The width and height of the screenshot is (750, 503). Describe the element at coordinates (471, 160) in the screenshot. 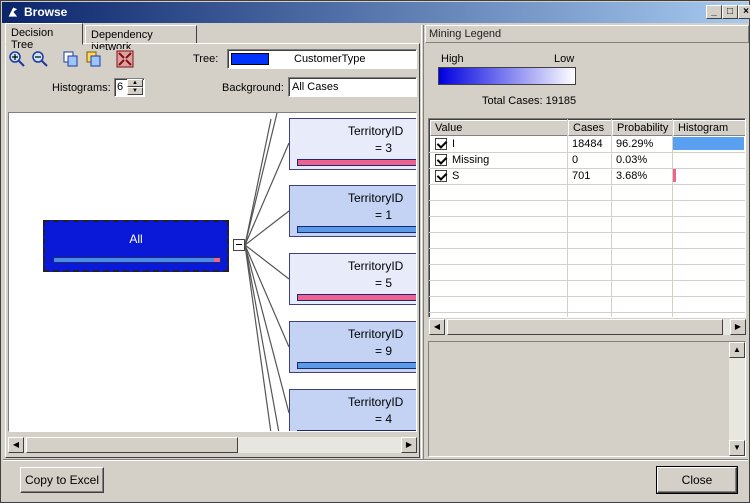

I see `cell-value: Missing` at that location.